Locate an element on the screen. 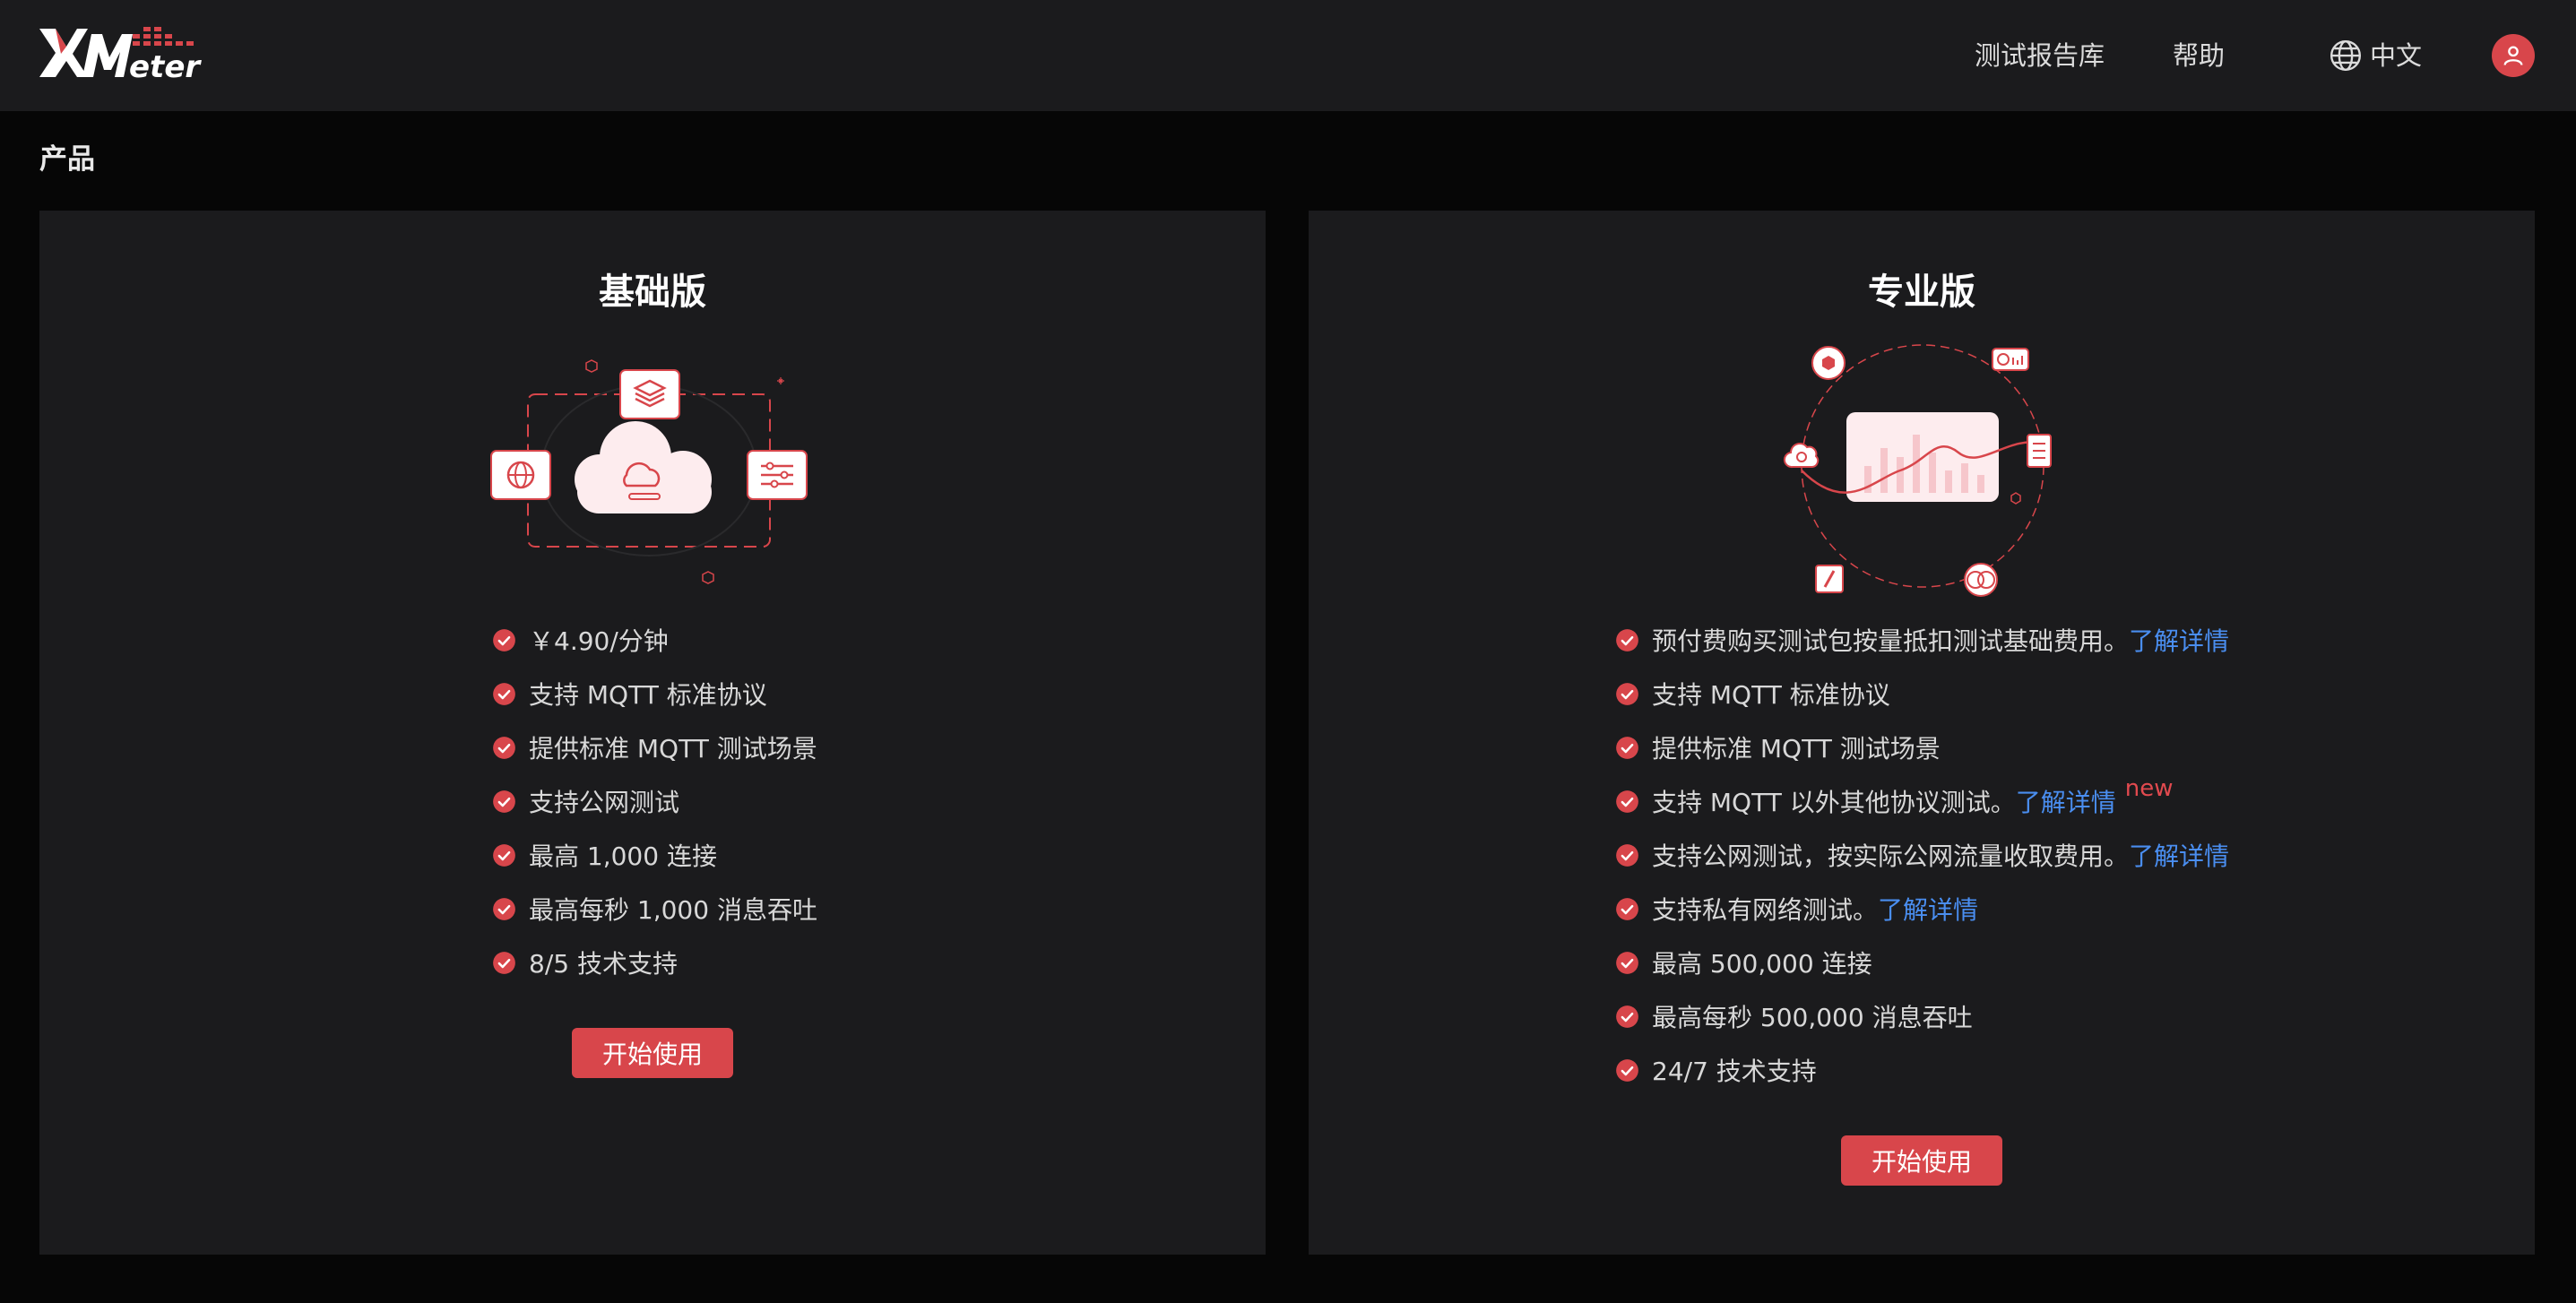 The image size is (2576, 1303). start-button-basic: 开始使用 is located at coordinates (652, 1053).